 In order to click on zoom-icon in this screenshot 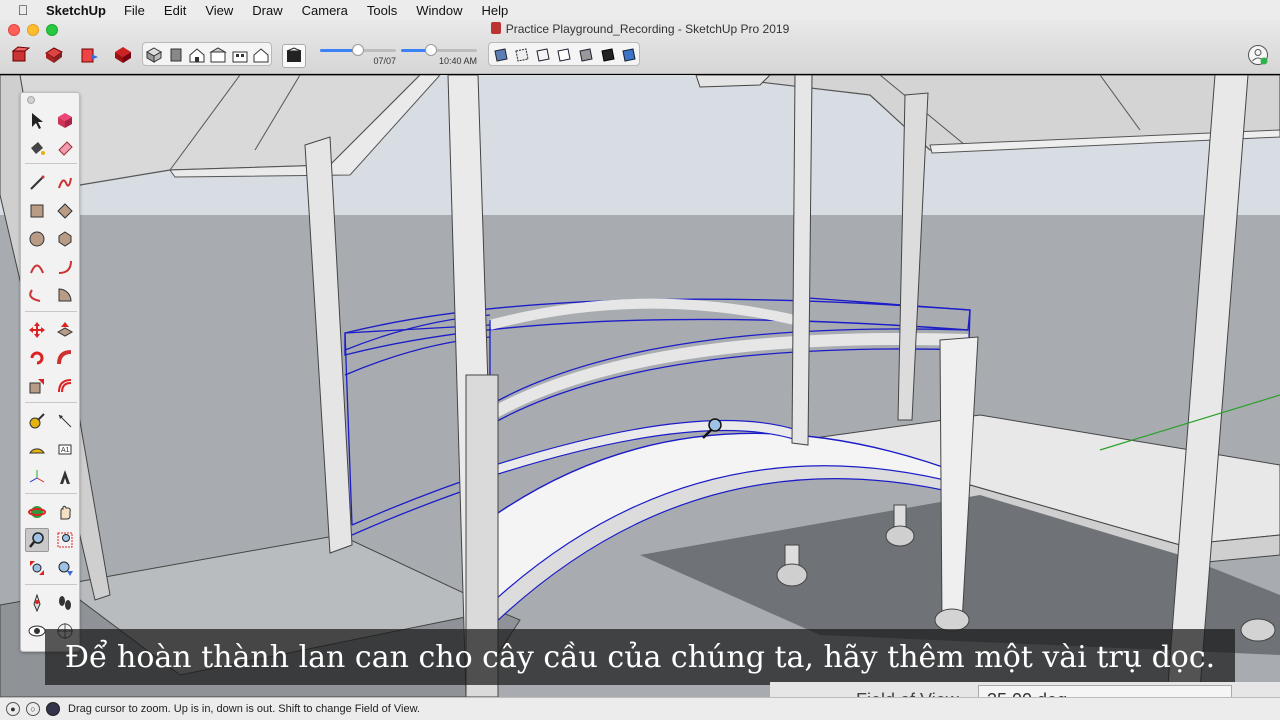, I will do `click(37, 540)`.